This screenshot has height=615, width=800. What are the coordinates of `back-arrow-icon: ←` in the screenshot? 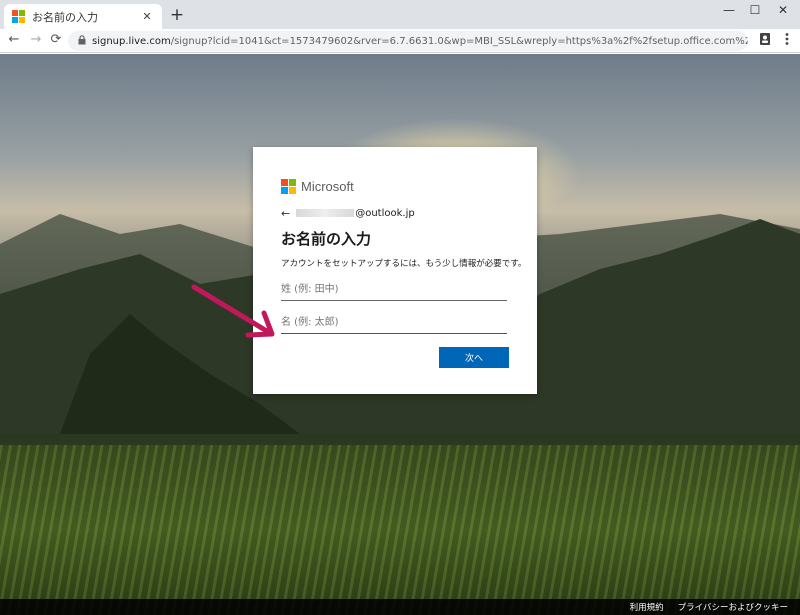 It's located at (285, 213).